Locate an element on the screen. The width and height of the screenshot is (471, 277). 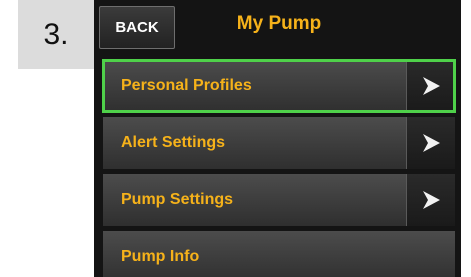
step-number: 3. is located at coordinates (56, 34).